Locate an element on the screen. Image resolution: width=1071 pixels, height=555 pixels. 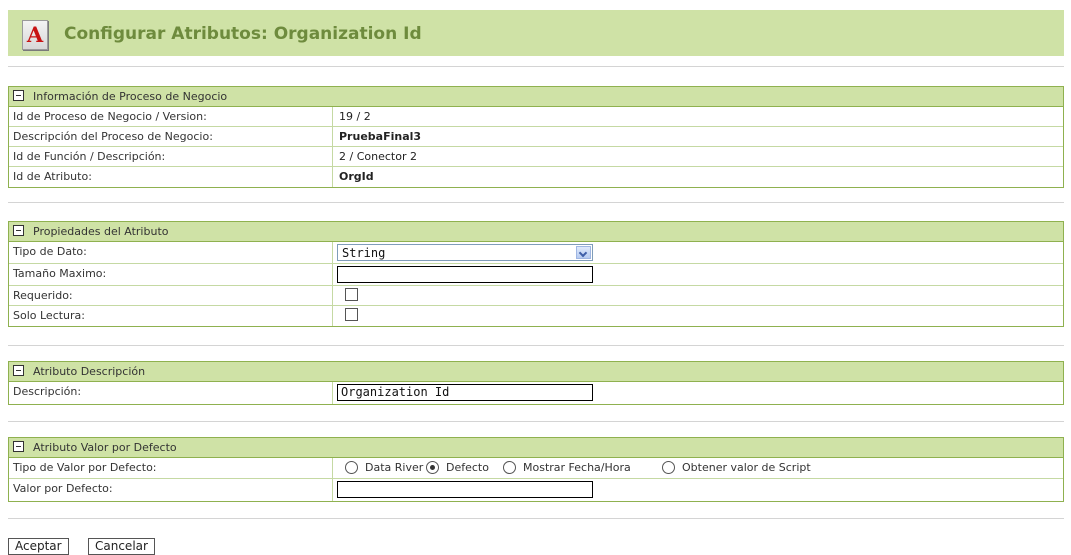
max-size-row: Tamaño Maximo: is located at coordinates (536, 275).